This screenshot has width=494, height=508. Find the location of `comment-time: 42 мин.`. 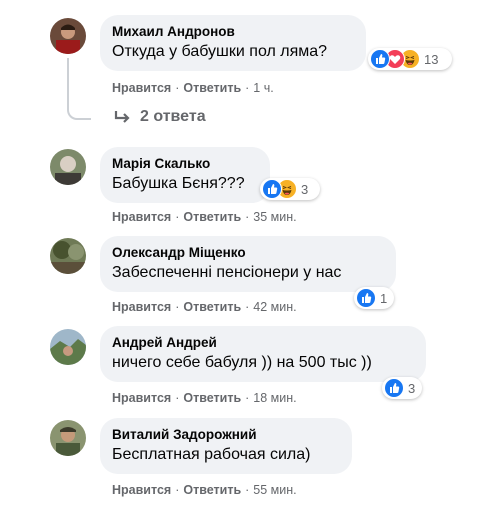

comment-time: 42 мин. is located at coordinates (274, 307).